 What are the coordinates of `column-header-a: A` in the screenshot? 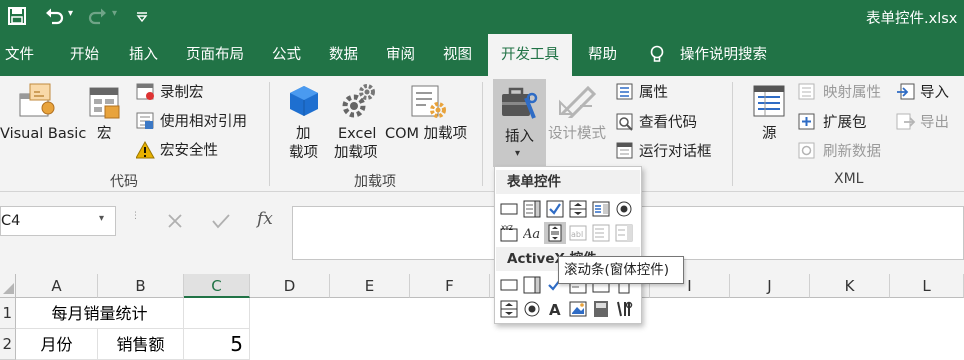 It's located at (57, 286).